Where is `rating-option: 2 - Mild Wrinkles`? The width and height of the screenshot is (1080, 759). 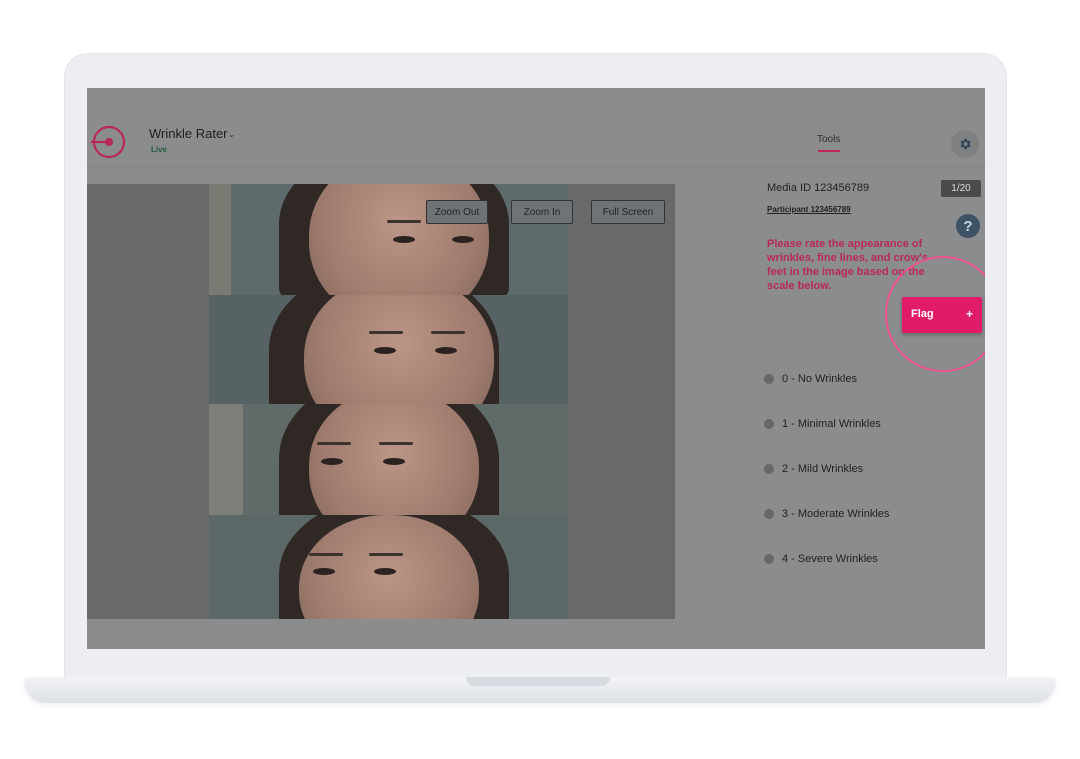
rating-option: 2 - Mild Wrinkles is located at coordinates (854, 469).